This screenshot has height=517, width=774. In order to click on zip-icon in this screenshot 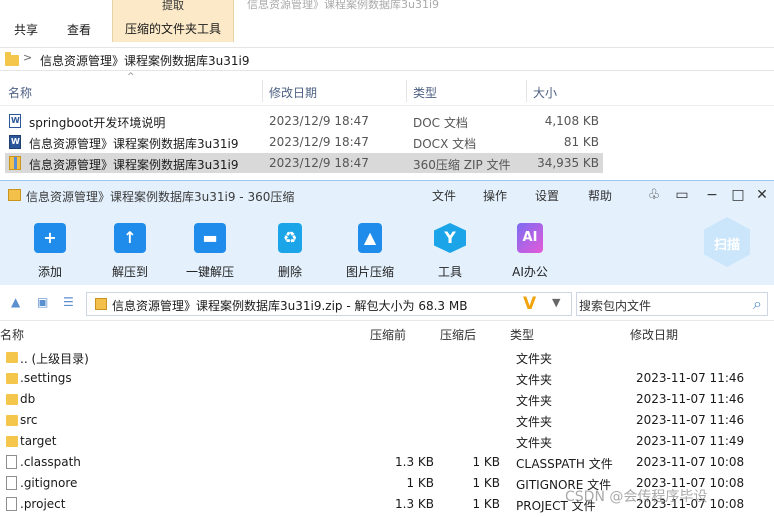, I will do `click(101, 304)`.